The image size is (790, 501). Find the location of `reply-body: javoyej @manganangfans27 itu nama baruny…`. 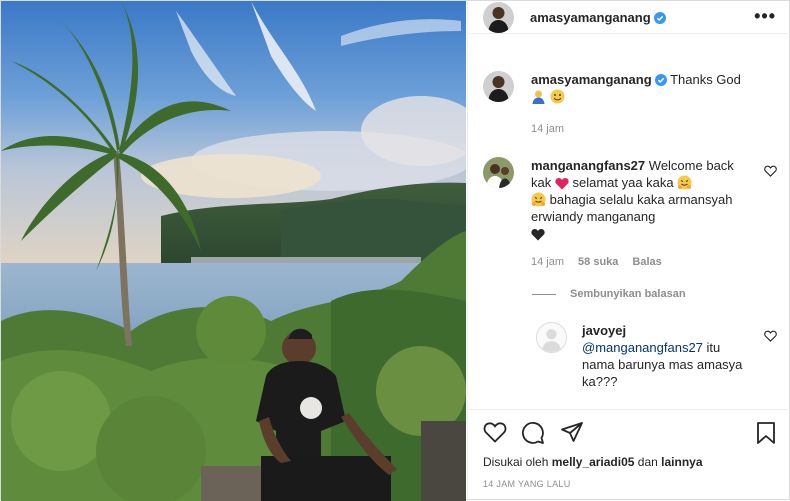

reply-body: javoyej @manganangfans27 itu nama baruny… is located at coordinates (667, 356).